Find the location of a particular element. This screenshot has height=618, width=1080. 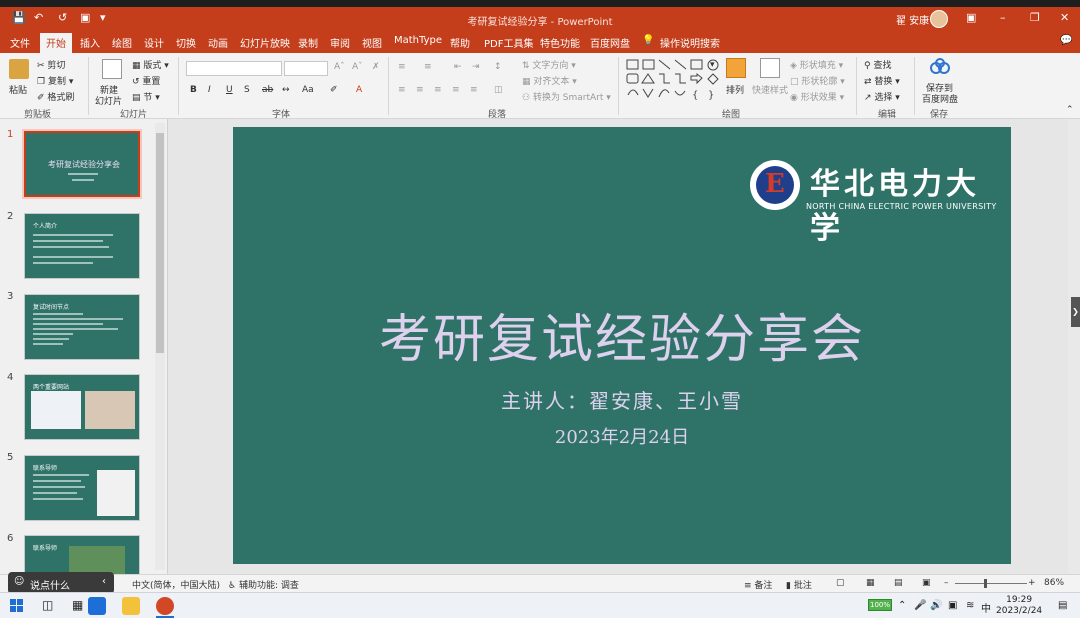

tab-help: 帮助 is located at coordinates (460, 42).